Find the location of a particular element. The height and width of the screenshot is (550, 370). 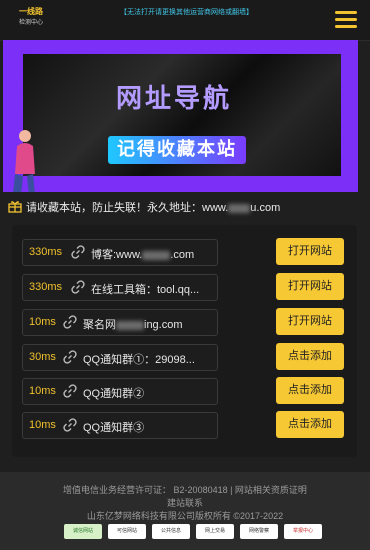

announcement-text: 请收藏本站，防止失联！永久地址：www. is located at coordinates (127, 208).